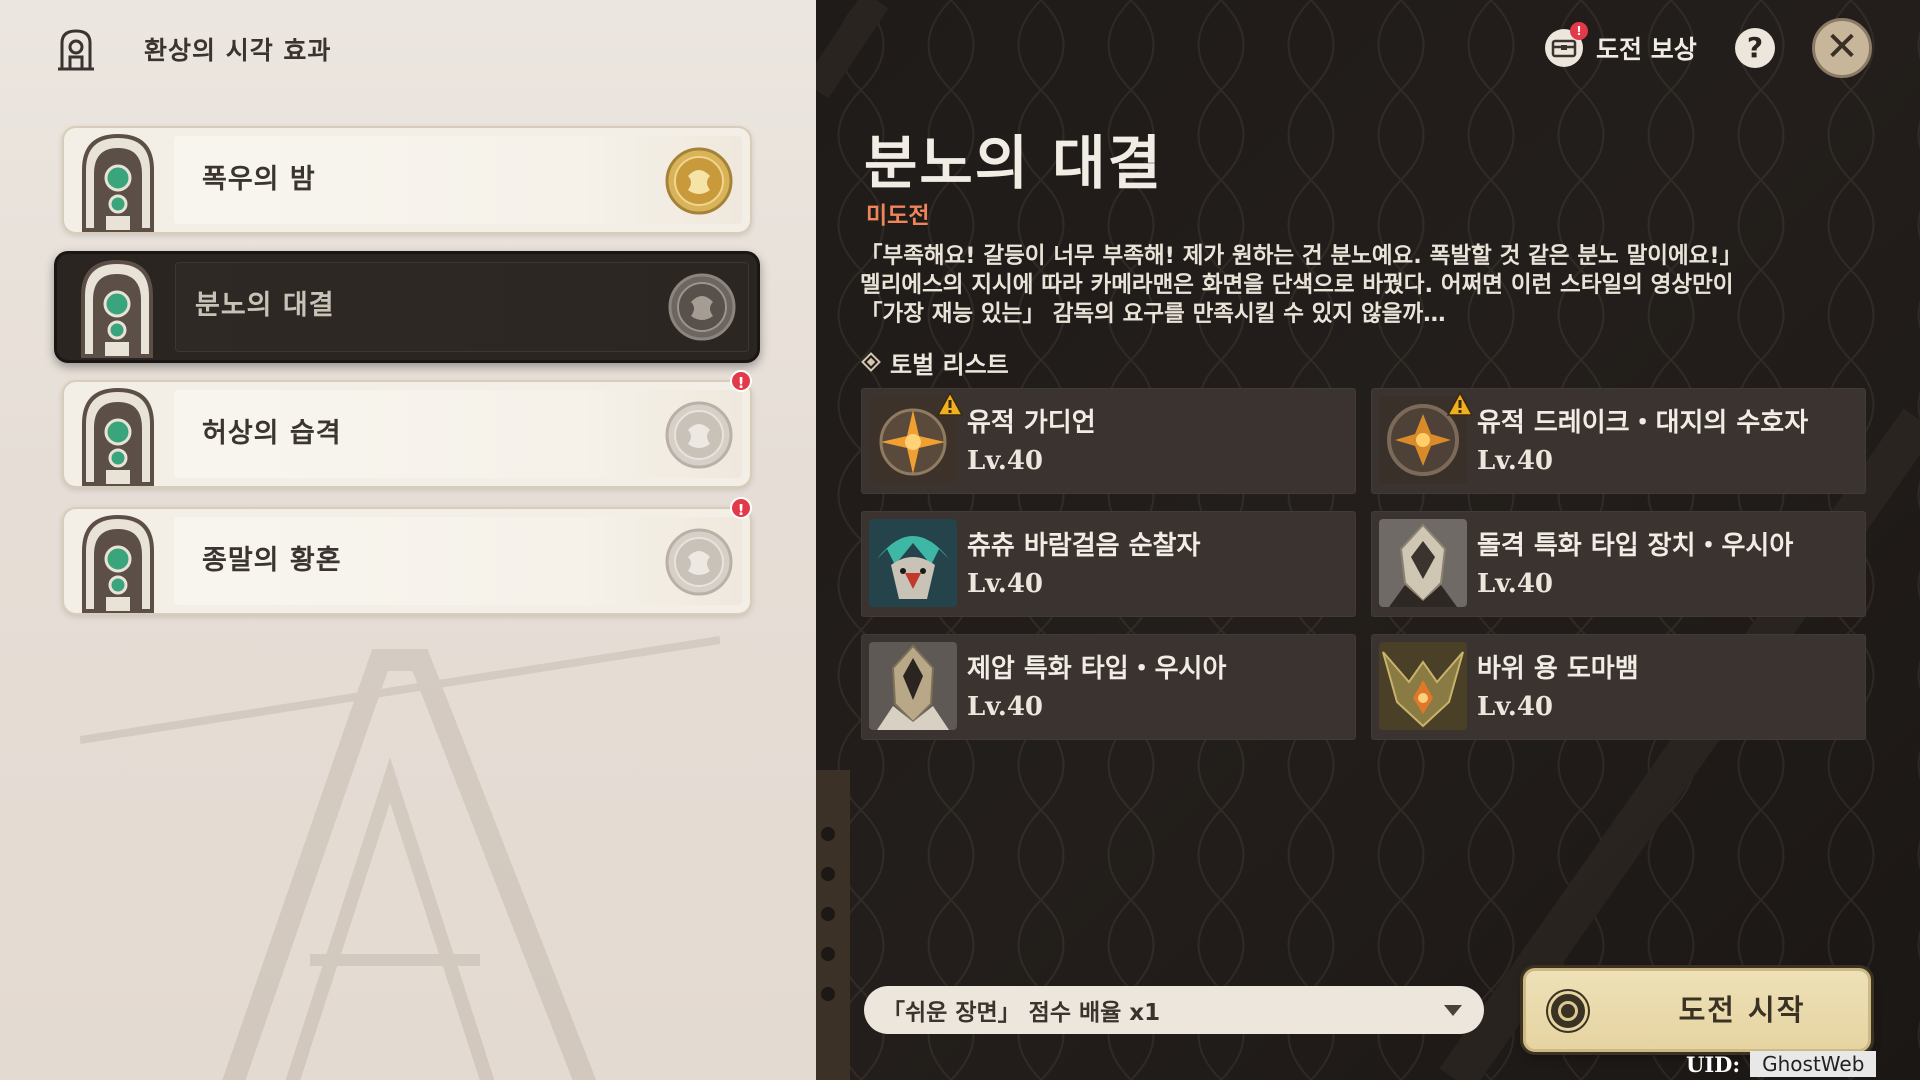 Image resolution: width=1920 pixels, height=1080 pixels. What do you see at coordinates (1842, 48) in the screenshot?
I see `close-button: ✕` at bounding box center [1842, 48].